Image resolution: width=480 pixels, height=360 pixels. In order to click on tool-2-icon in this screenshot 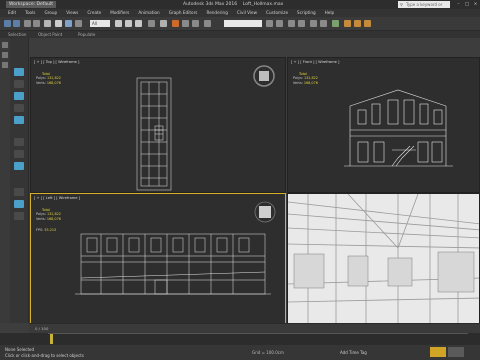, I will do `click(5, 55)`.